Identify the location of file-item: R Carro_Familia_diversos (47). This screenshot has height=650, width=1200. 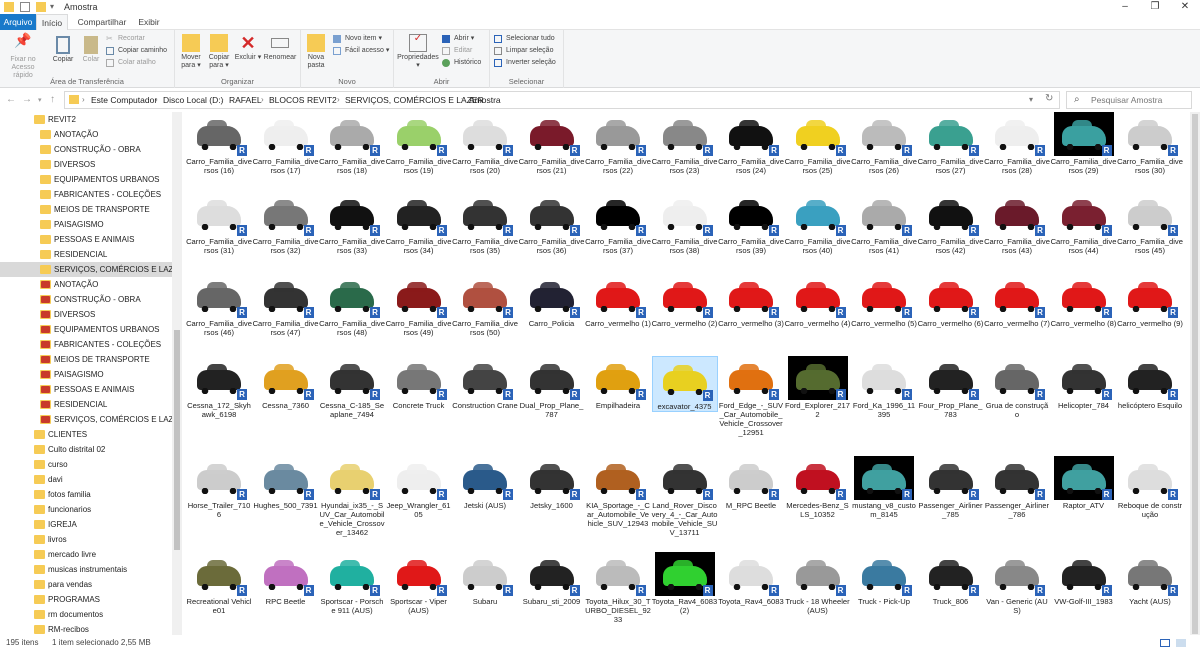
(286, 305).